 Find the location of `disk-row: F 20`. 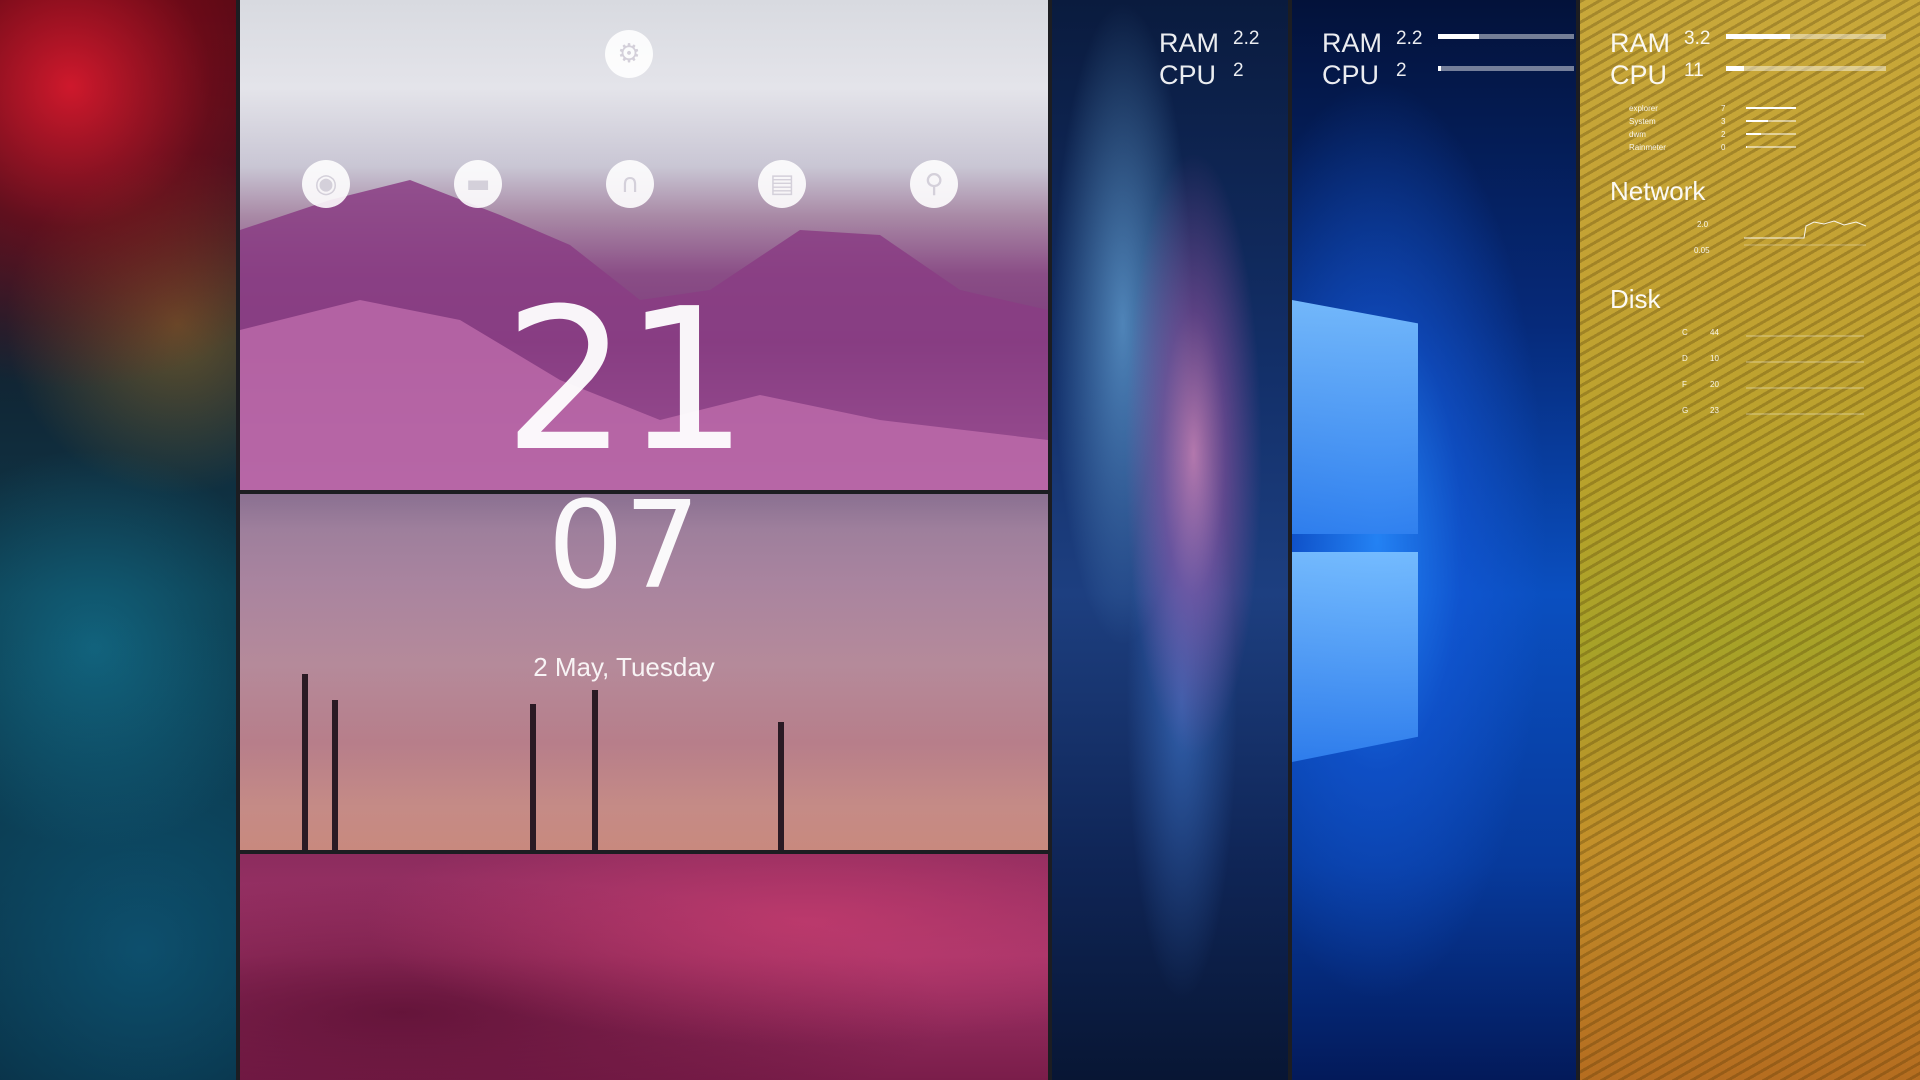

disk-row: F 20 is located at coordinates (1700, 384).